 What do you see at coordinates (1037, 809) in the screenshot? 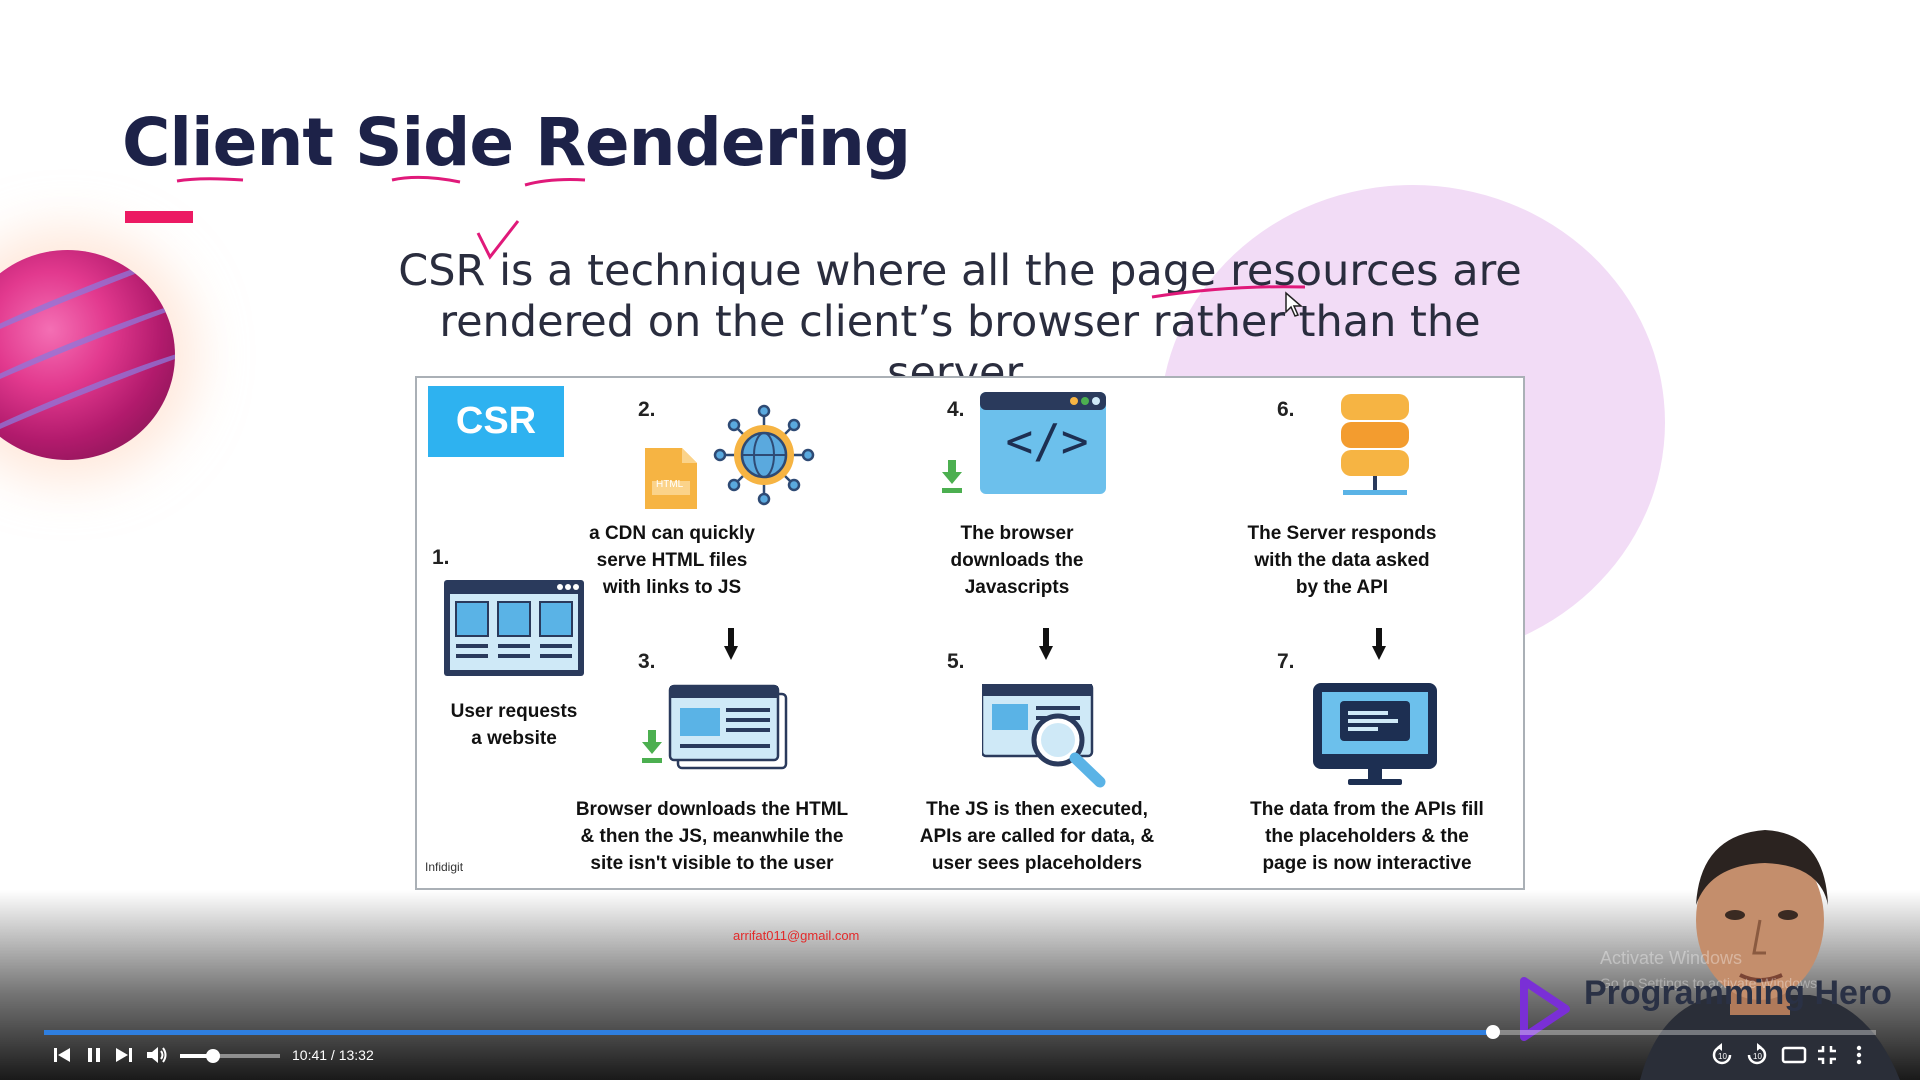
I see `step-5-caption-line: The JS is then executed,` at bounding box center [1037, 809].